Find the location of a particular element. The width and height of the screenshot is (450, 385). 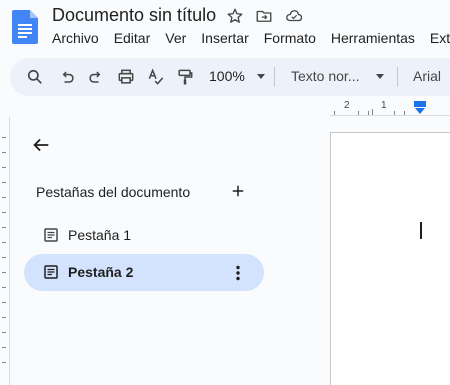

menu-herramientas: Herramientas is located at coordinates (373, 40).